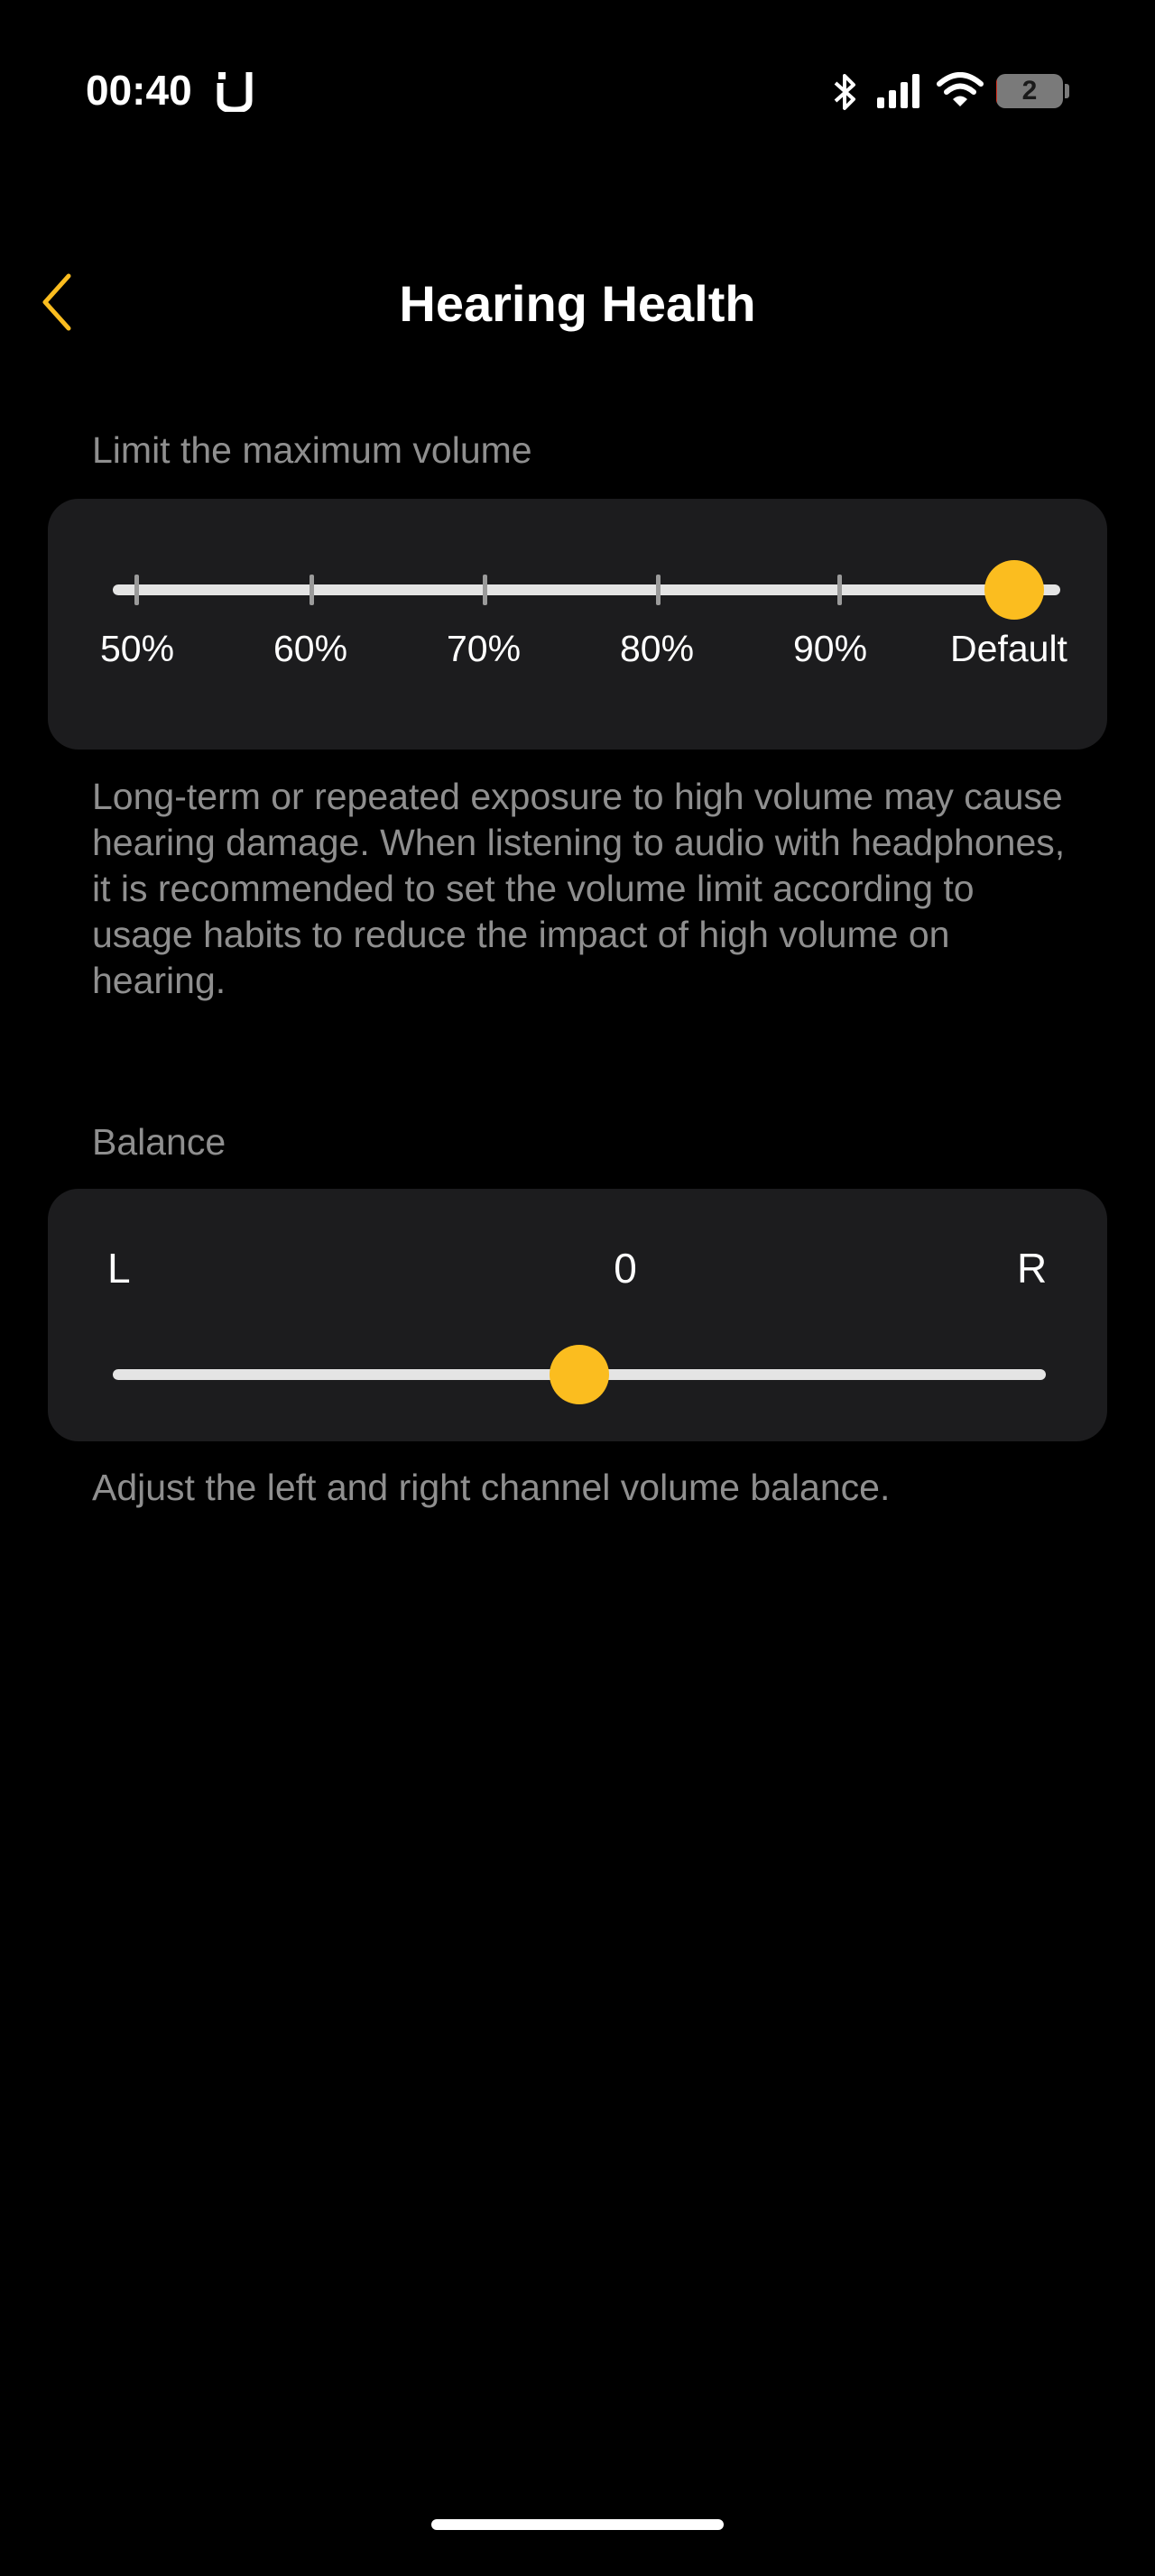  I want to click on option-60: 60%, so click(310, 648).